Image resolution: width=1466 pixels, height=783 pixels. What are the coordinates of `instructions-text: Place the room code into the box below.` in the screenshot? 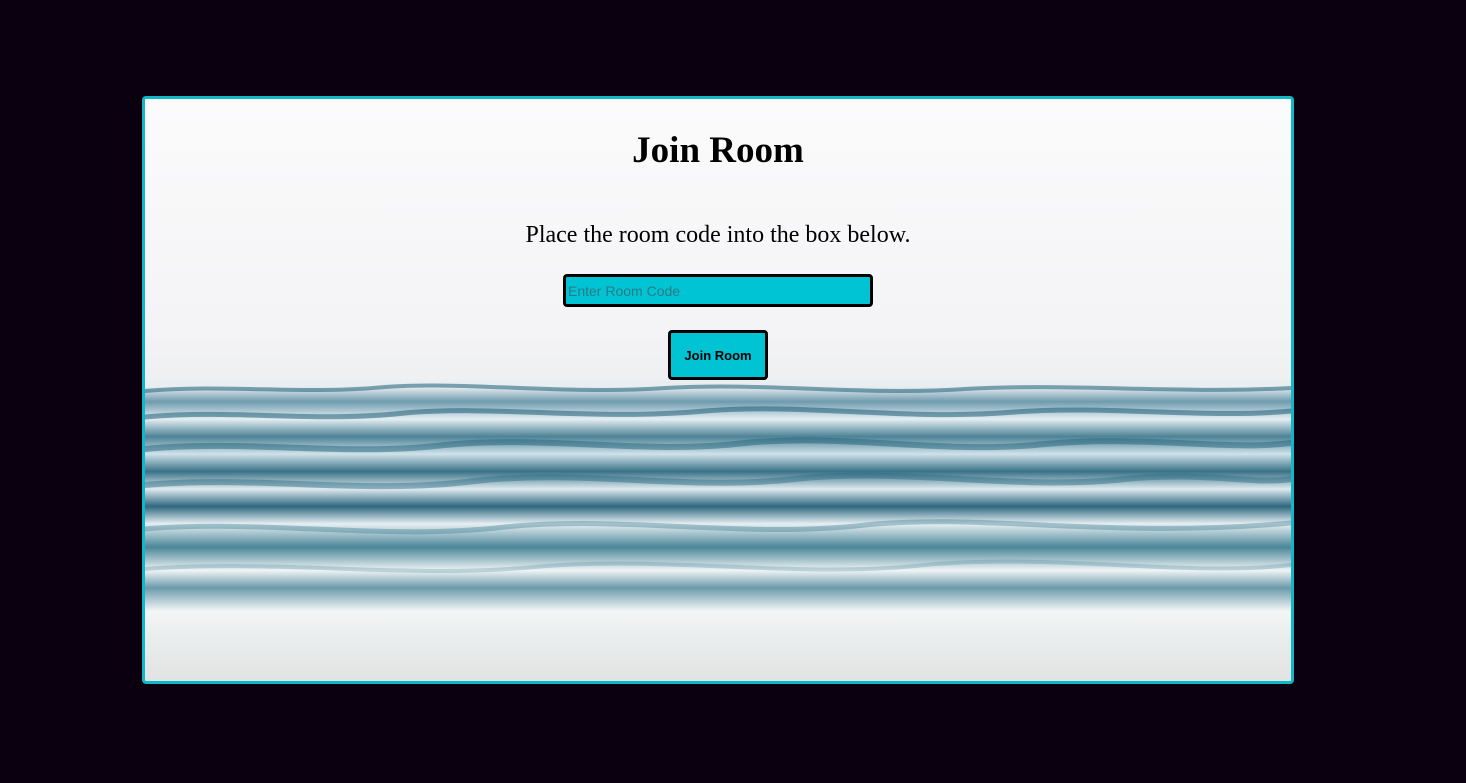 It's located at (718, 235).